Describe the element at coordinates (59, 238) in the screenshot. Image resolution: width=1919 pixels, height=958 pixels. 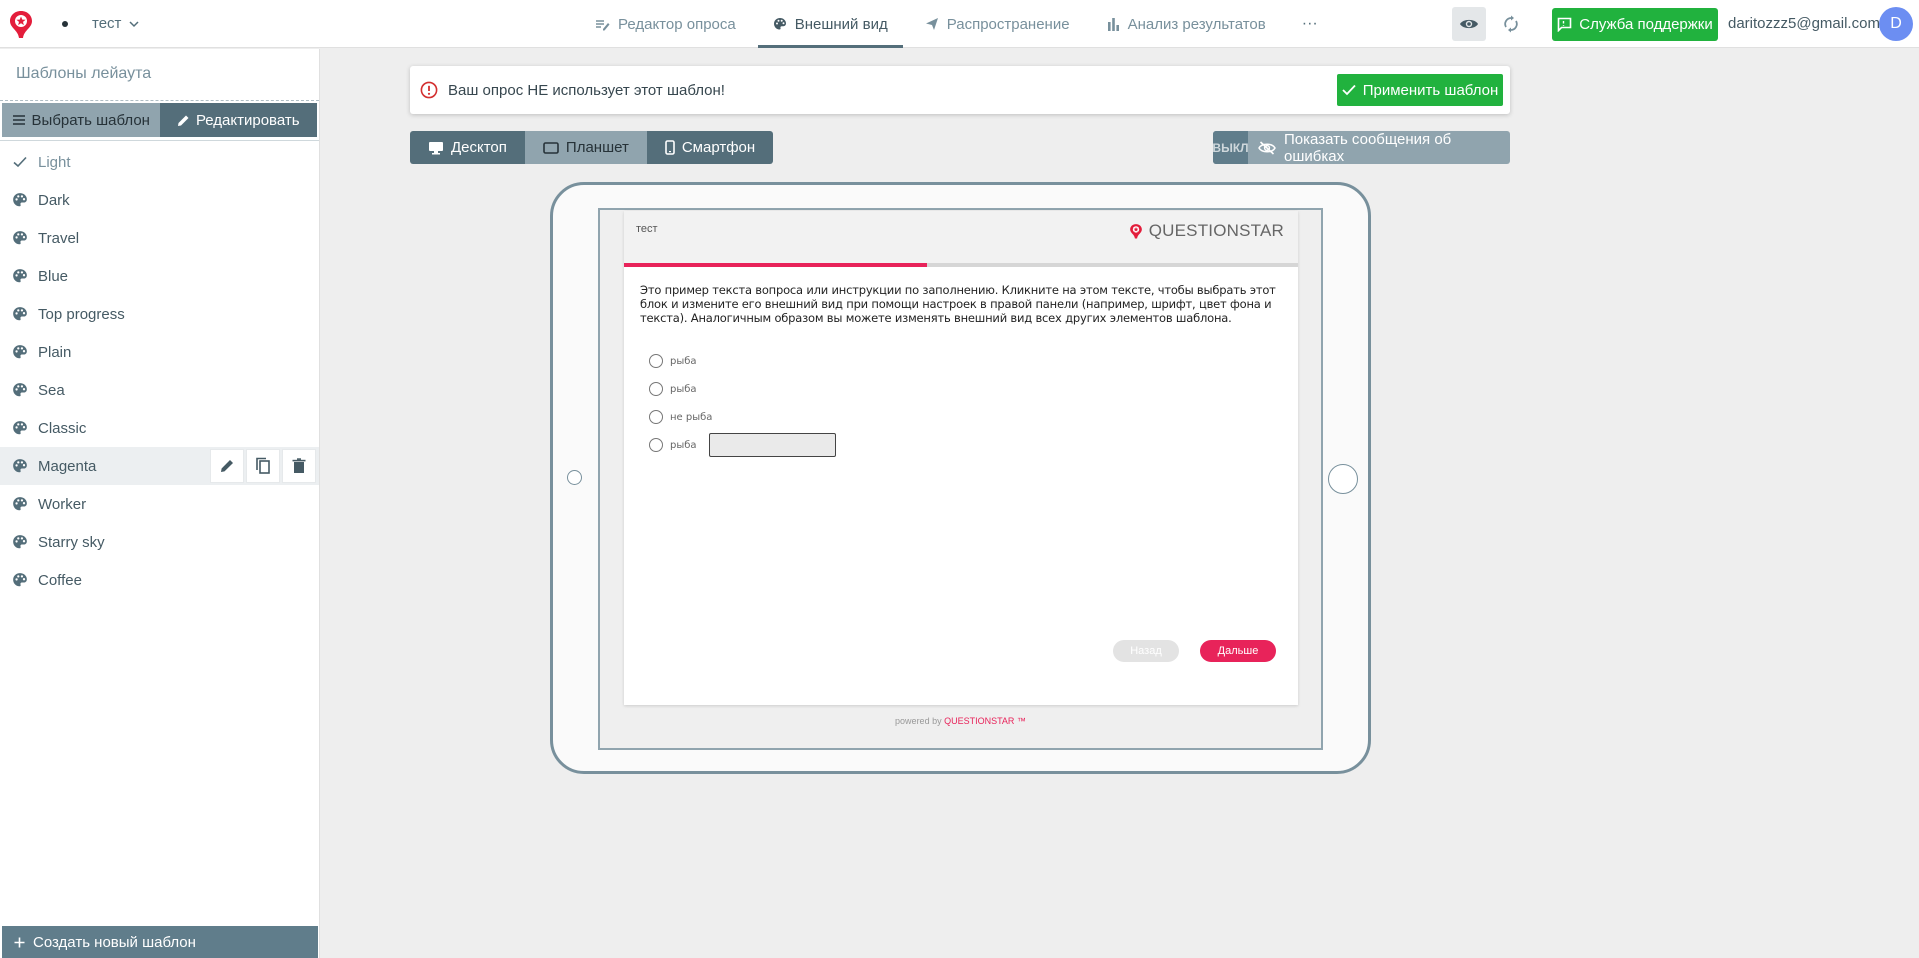
I see `template-name: Travel` at that location.